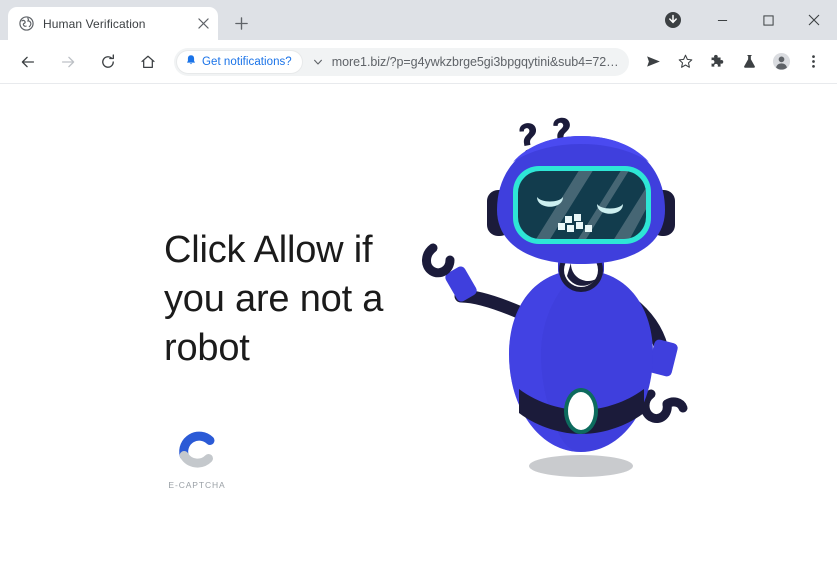 The image size is (837, 565). What do you see at coordinates (318, 62) in the screenshot?
I see `chevron-down-icon` at bounding box center [318, 62].